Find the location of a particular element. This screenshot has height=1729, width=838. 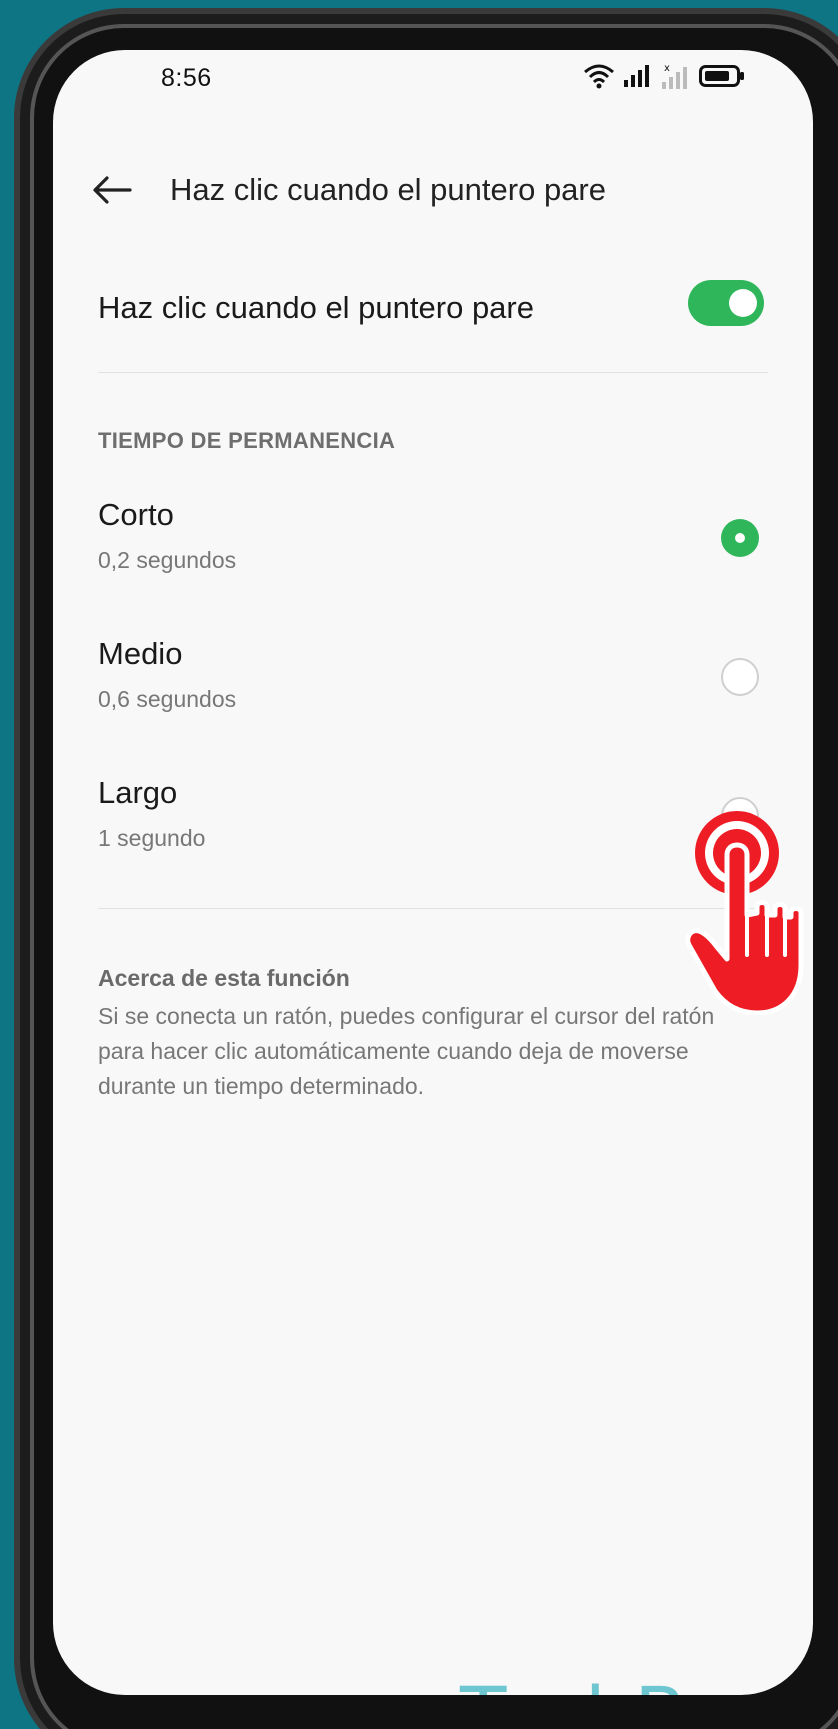

option-subtitle: 0,6 segundos is located at coordinates (167, 699).